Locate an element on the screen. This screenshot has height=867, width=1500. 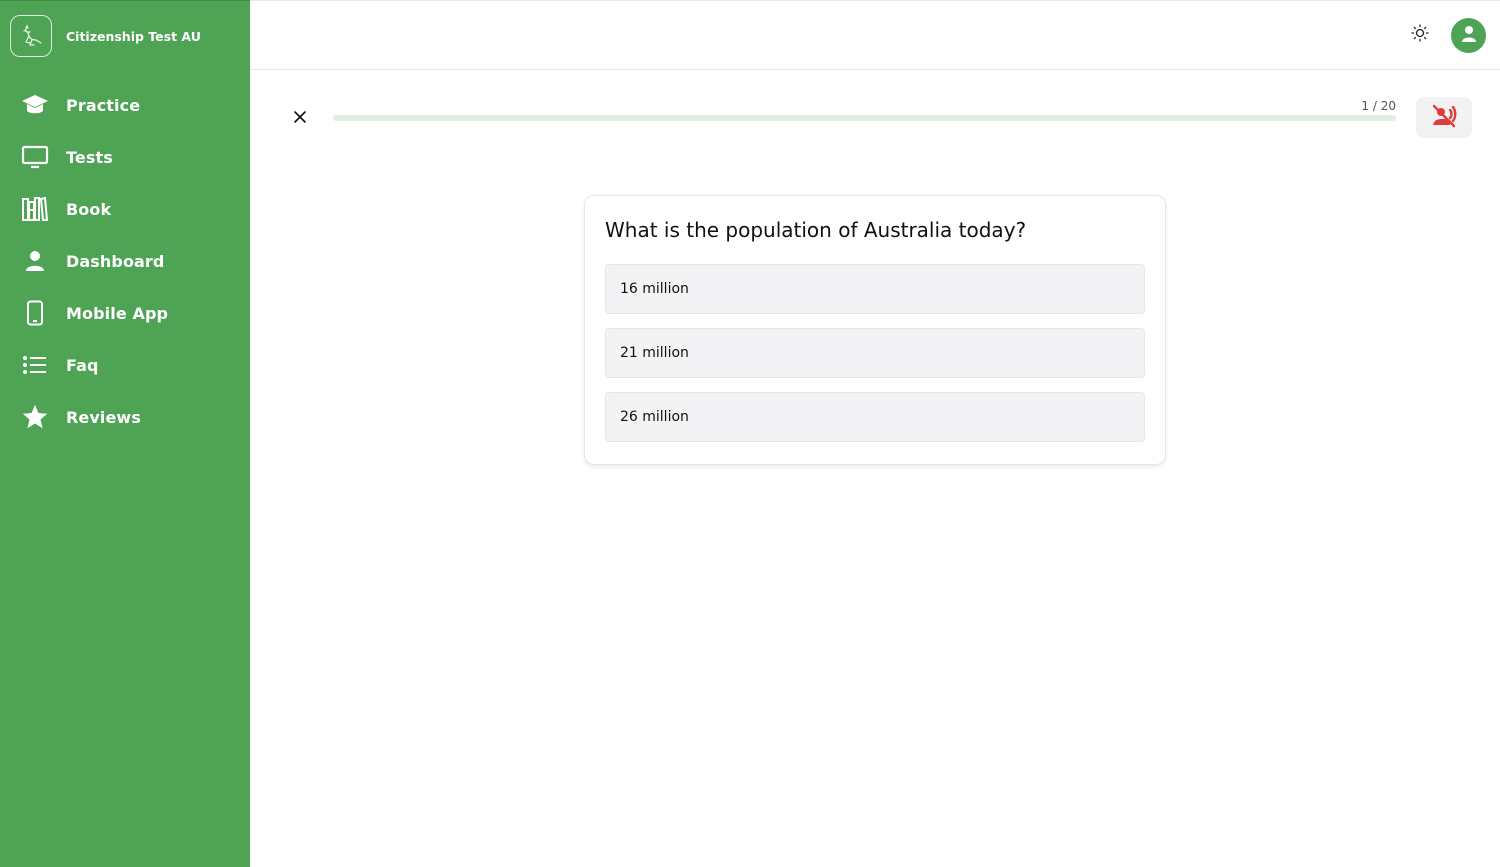
sidebar-item-label: Practice is located at coordinates (103, 105).